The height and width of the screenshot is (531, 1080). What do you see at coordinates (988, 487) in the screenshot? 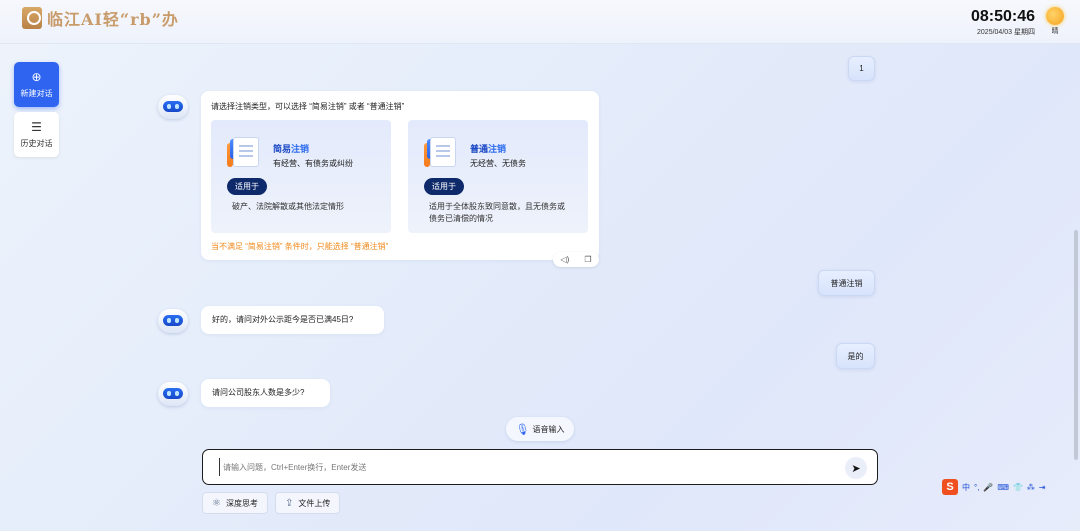
I see `ime-item: 🎤` at bounding box center [988, 487].